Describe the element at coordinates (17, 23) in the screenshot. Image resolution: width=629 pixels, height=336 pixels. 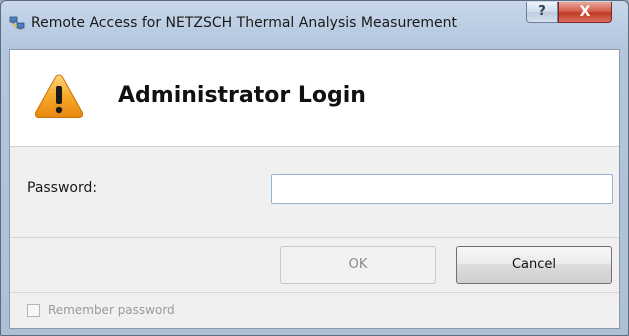
I see `network-computers-icon` at that location.